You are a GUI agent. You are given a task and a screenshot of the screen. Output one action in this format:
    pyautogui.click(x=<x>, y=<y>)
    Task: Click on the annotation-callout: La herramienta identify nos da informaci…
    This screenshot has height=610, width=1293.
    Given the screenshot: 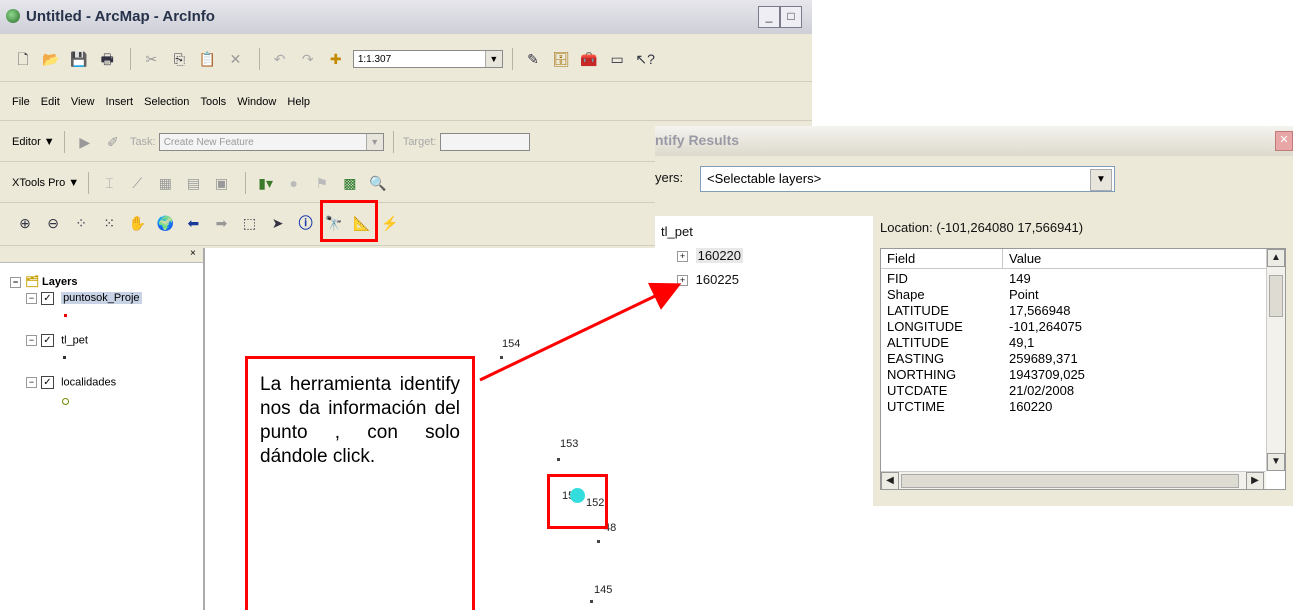 What is the action you would take?
    pyautogui.click(x=360, y=483)
    